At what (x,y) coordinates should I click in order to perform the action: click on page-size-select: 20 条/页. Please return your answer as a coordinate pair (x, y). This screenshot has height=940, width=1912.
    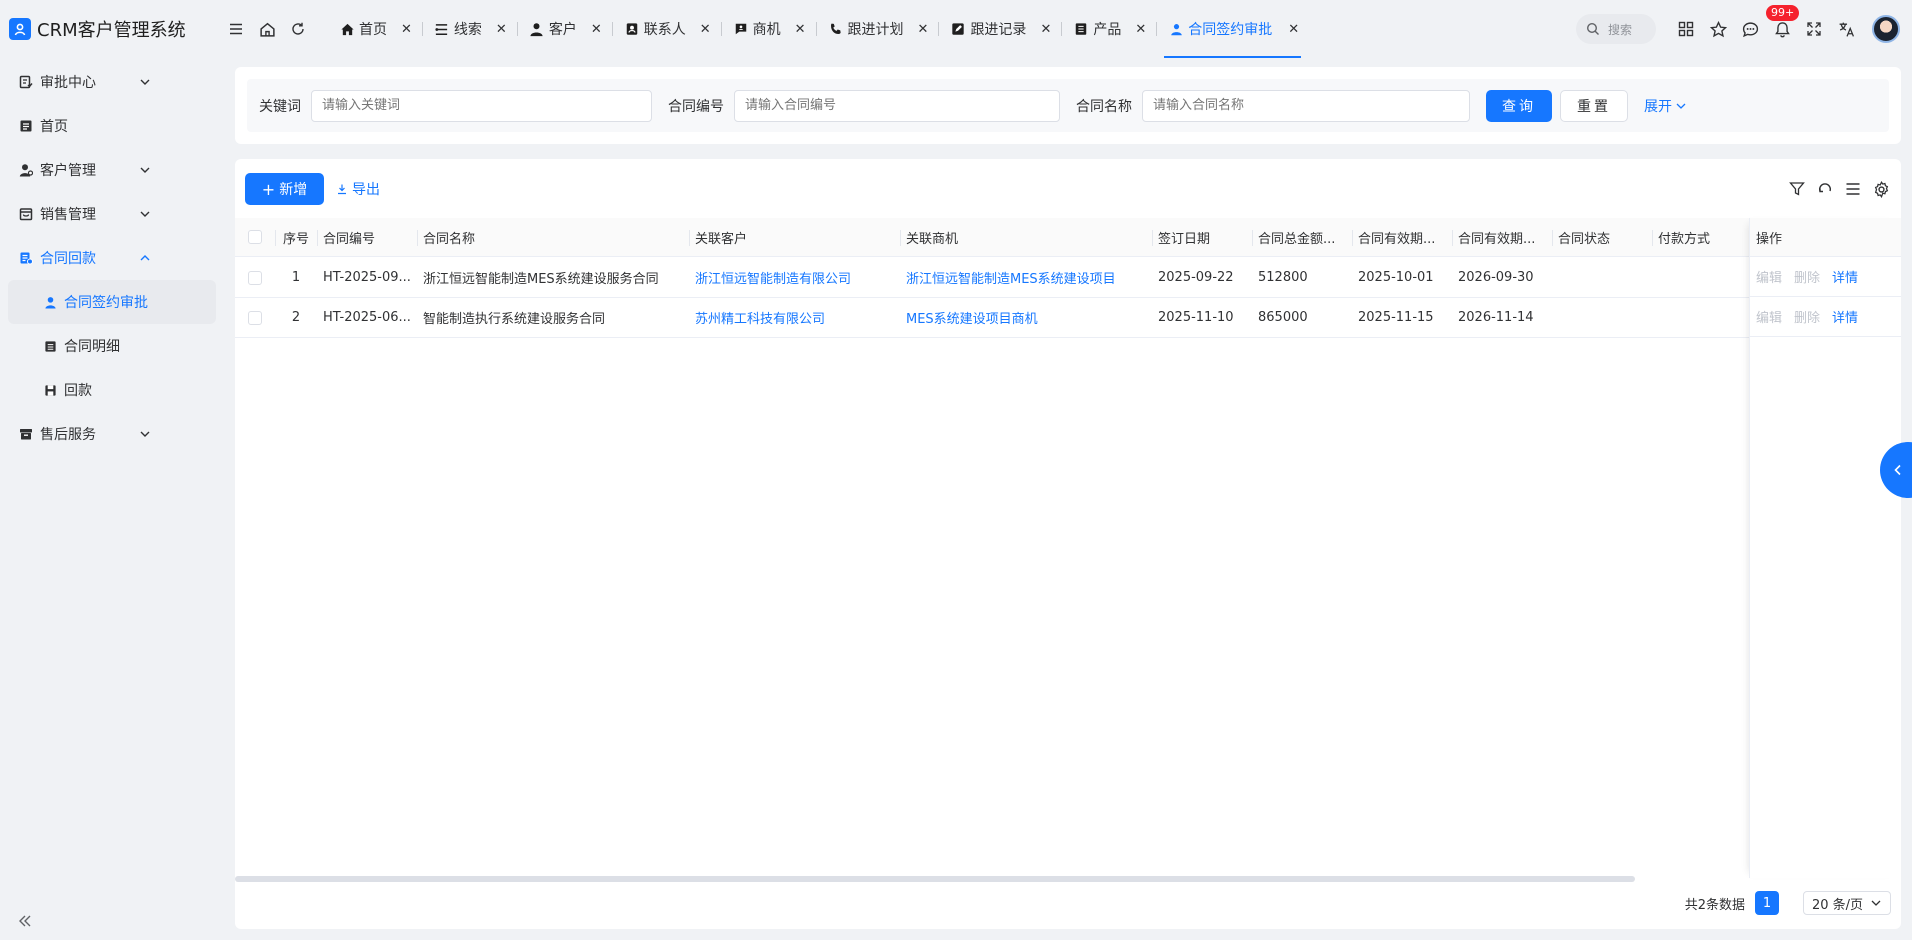
    Looking at the image, I should click on (1847, 903).